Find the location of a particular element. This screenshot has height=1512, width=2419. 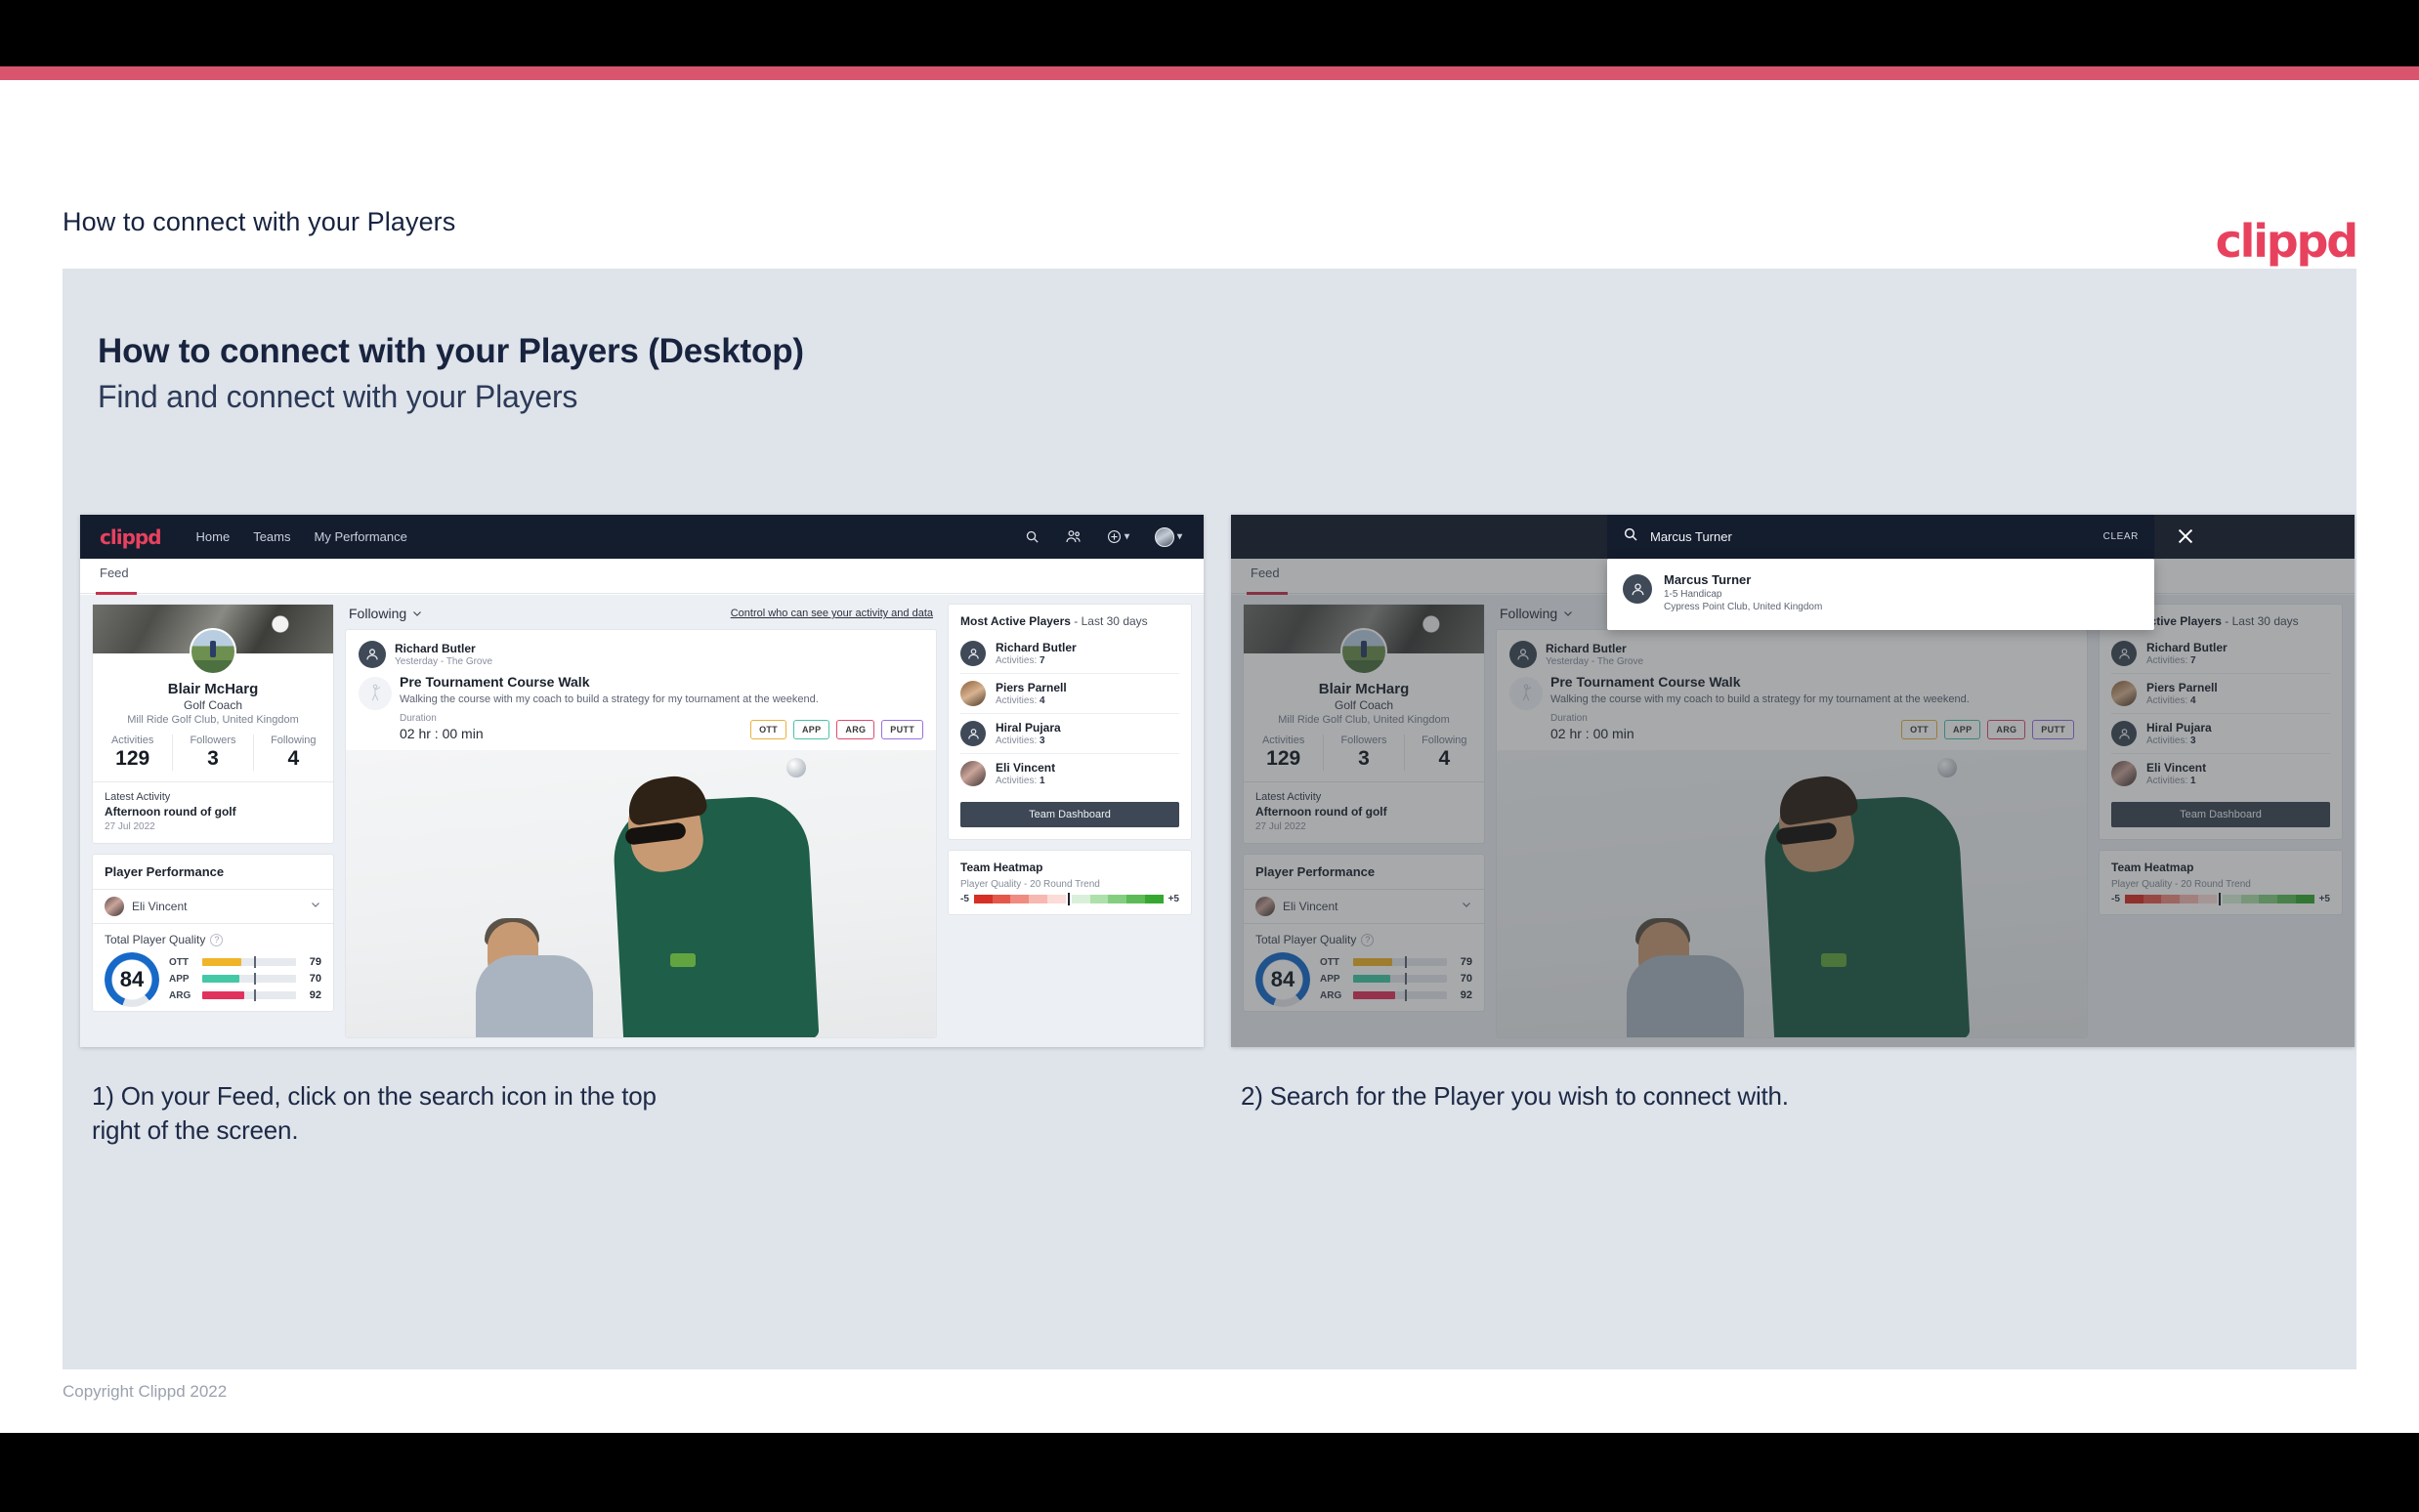

app-logo: clippd is located at coordinates (131, 537).